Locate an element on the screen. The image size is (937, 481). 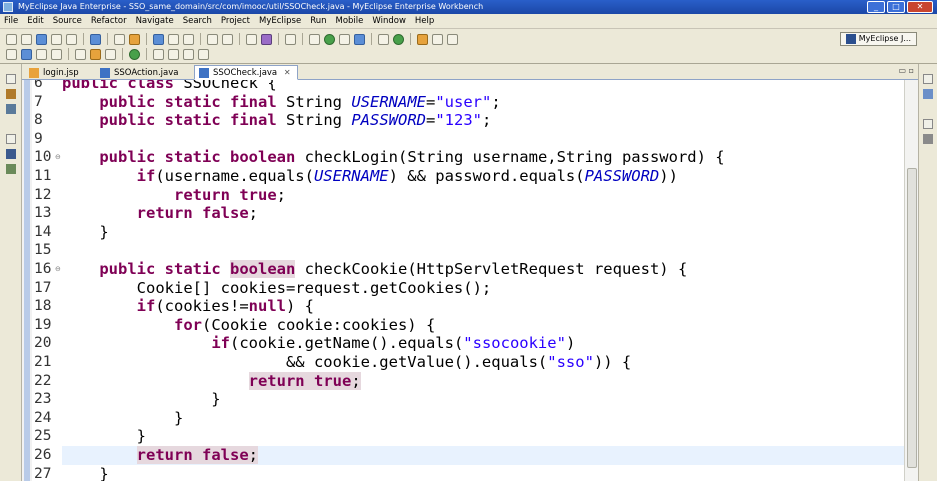
new-class-icon is located at coordinates (383, 39).